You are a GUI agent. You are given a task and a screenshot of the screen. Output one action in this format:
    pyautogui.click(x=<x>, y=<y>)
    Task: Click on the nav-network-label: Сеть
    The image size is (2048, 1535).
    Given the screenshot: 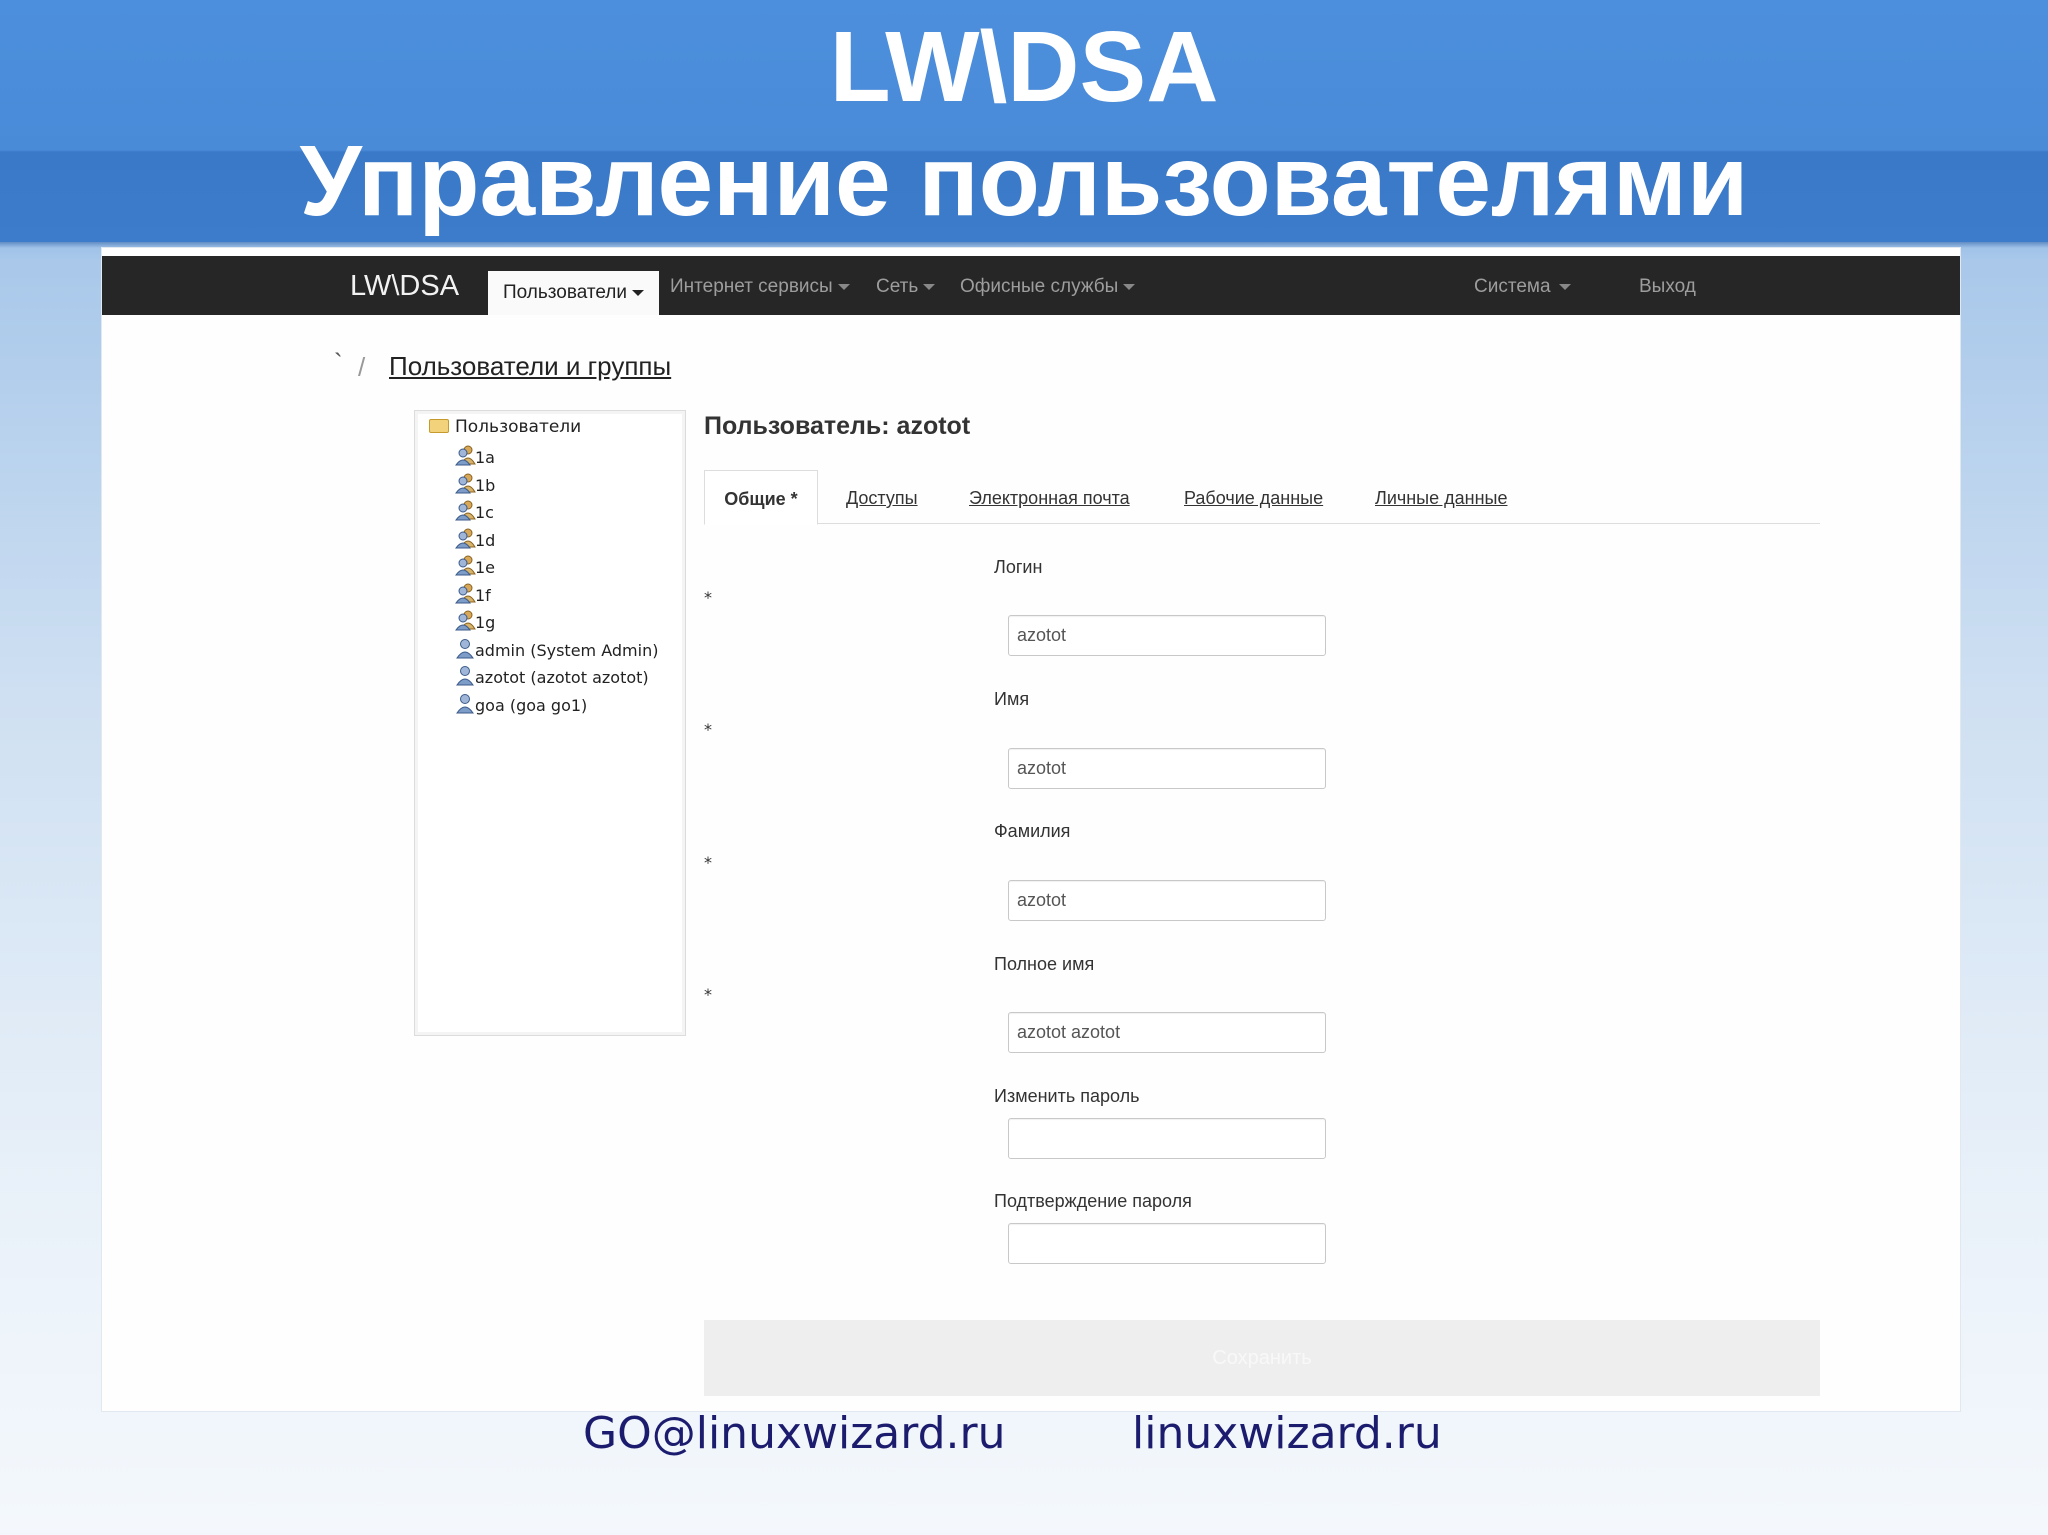 What is the action you would take?
    pyautogui.click(x=897, y=286)
    